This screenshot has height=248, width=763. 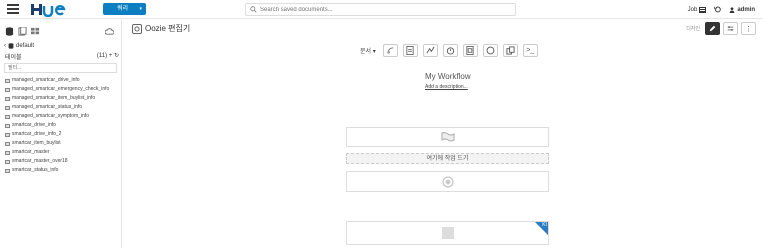 I want to click on documents-icon, so click(x=22, y=29).